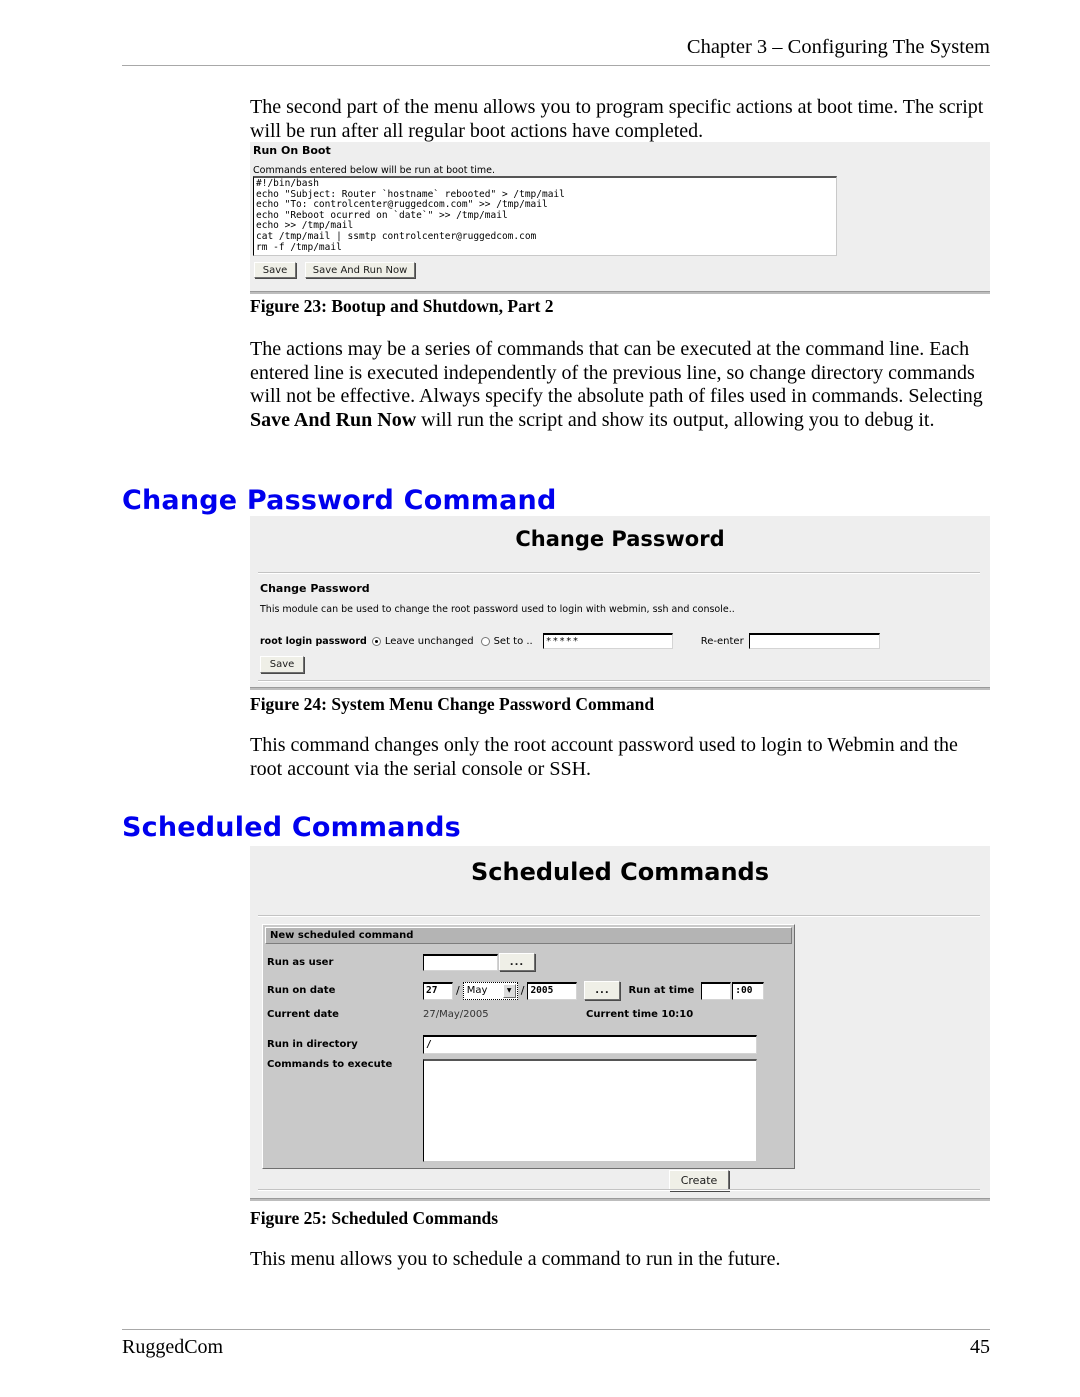  Describe the element at coordinates (722, 641) in the screenshot. I see `re-enter-label: Re-enter` at that location.